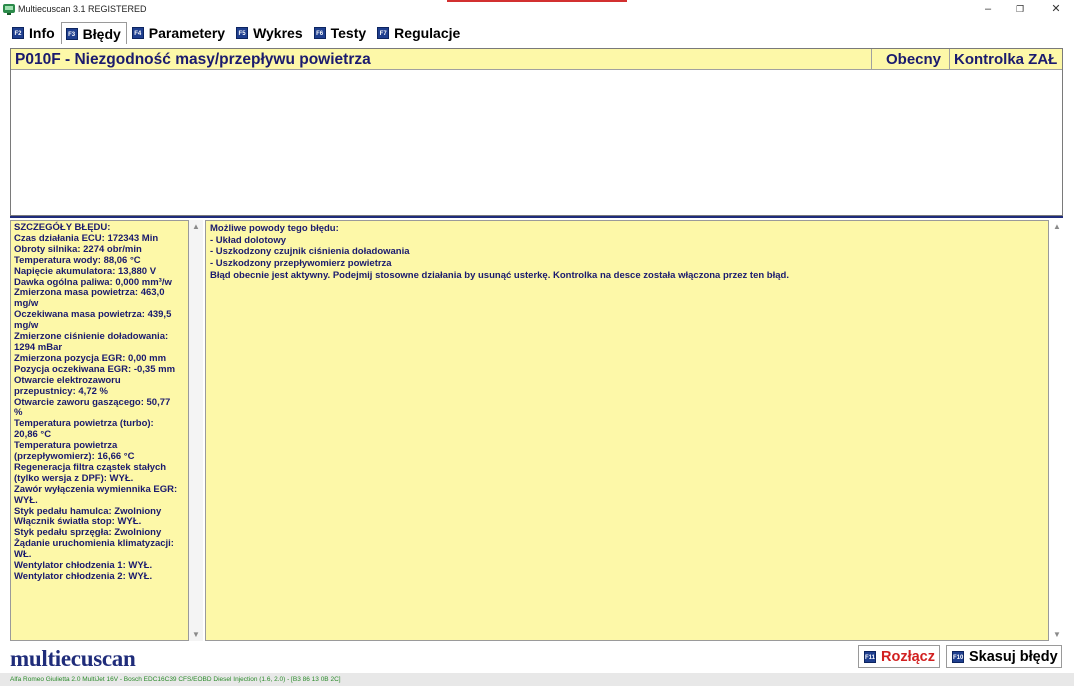 This screenshot has width=1074, height=686. Describe the element at coordinates (93, 315) in the screenshot. I see `detail-line: Oczekiwana masa powietrza: 439,5` at that location.